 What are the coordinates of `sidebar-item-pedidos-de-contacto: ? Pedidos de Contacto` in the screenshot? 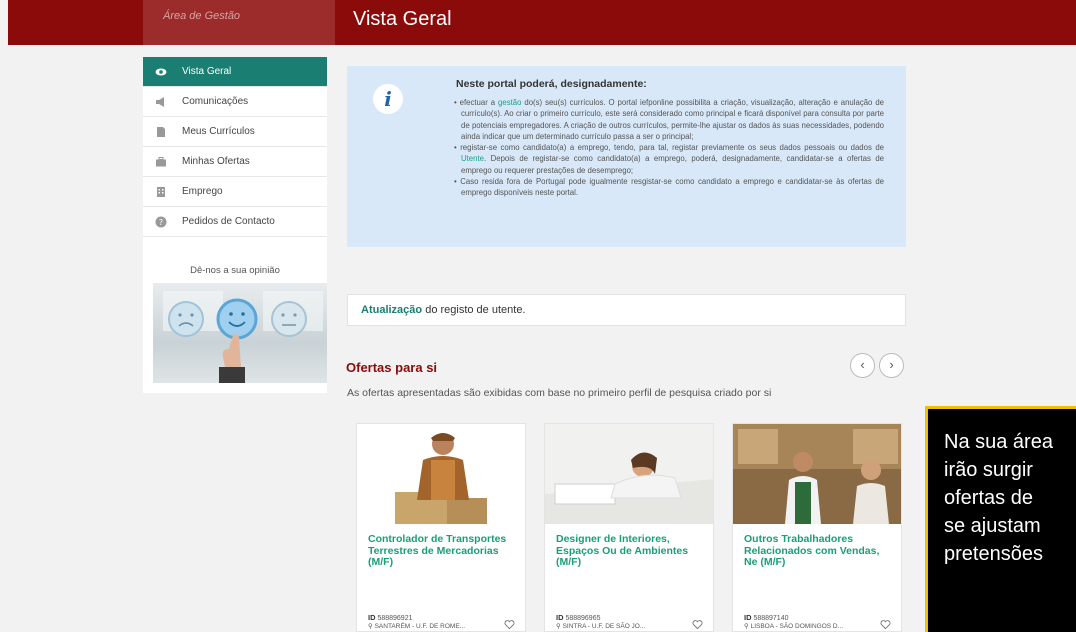 It's located at (235, 222).